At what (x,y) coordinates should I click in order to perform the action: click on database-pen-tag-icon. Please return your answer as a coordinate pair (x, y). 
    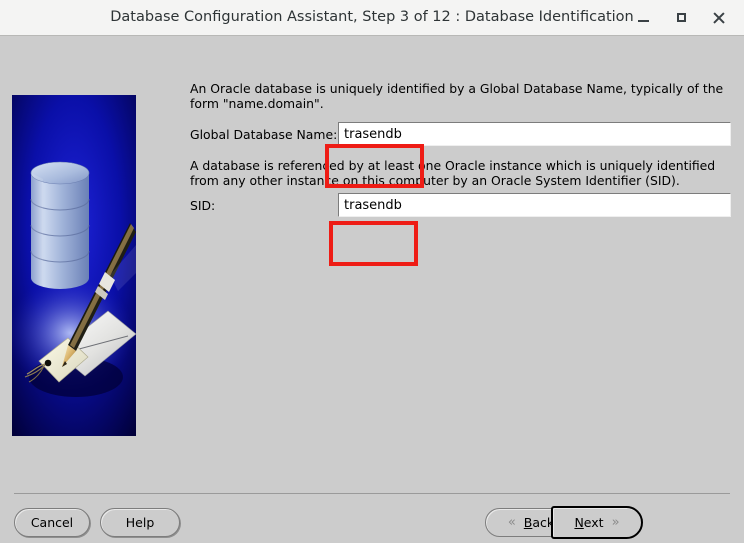
    Looking at the image, I should click on (74, 265).